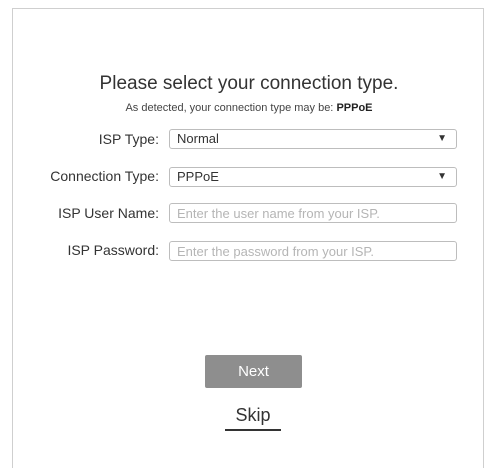  What do you see at coordinates (198, 176) in the screenshot?
I see `connection-type-value: PPPoE` at bounding box center [198, 176].